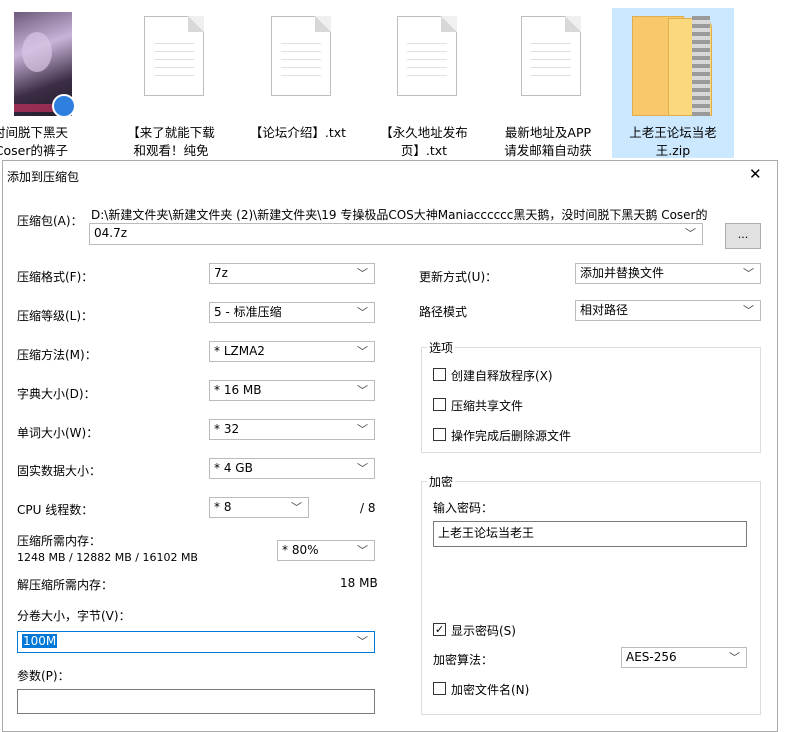 This screenshot has width=800, height=732. I want to click on mem-compress-label: 压缩所需内存：, so click(59, 541).